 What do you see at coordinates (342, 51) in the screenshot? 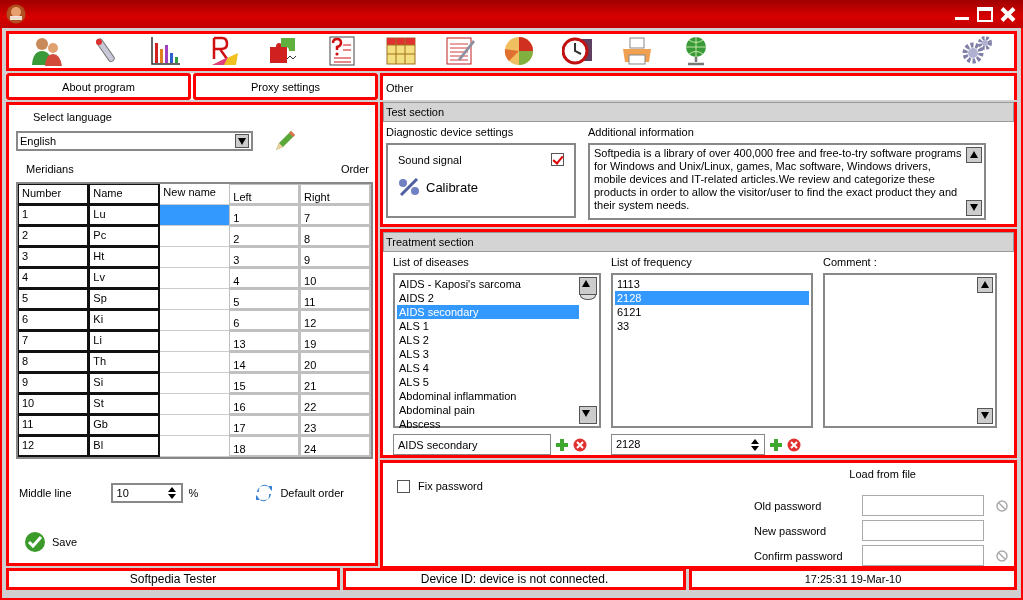
I see `question-list-icon` at bounding box center [342, 51].